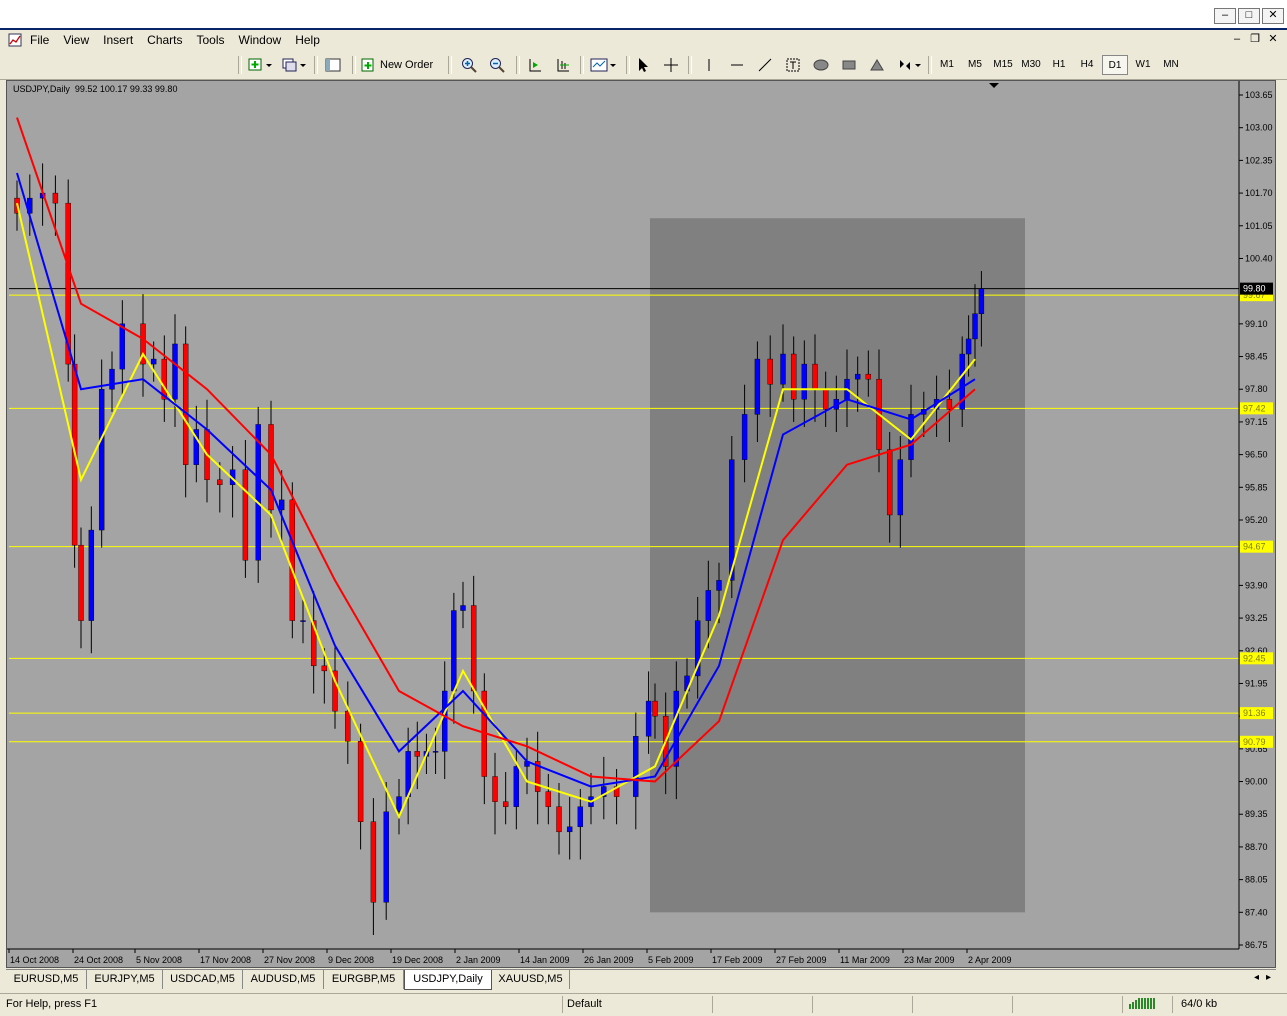 The width and height of the screenshot is (1287, 1016). Describe the element at coordinates (1256, 455) in the screenshot. I see `price-tick-label: 96.50` at that location.